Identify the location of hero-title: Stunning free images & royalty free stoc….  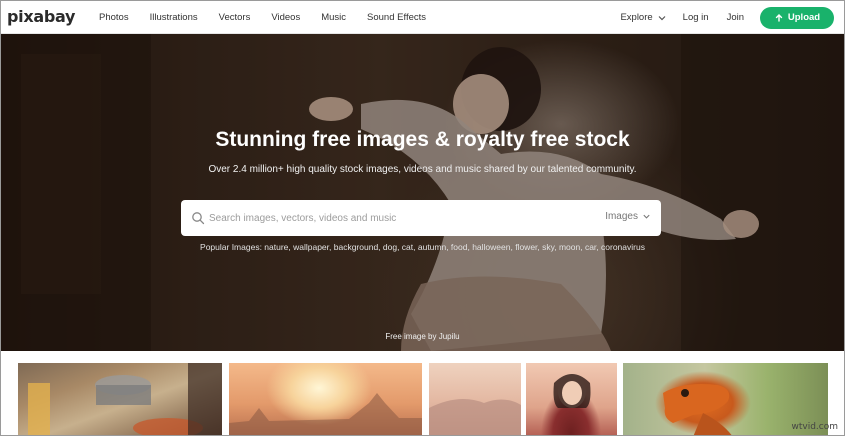
(422, 139).